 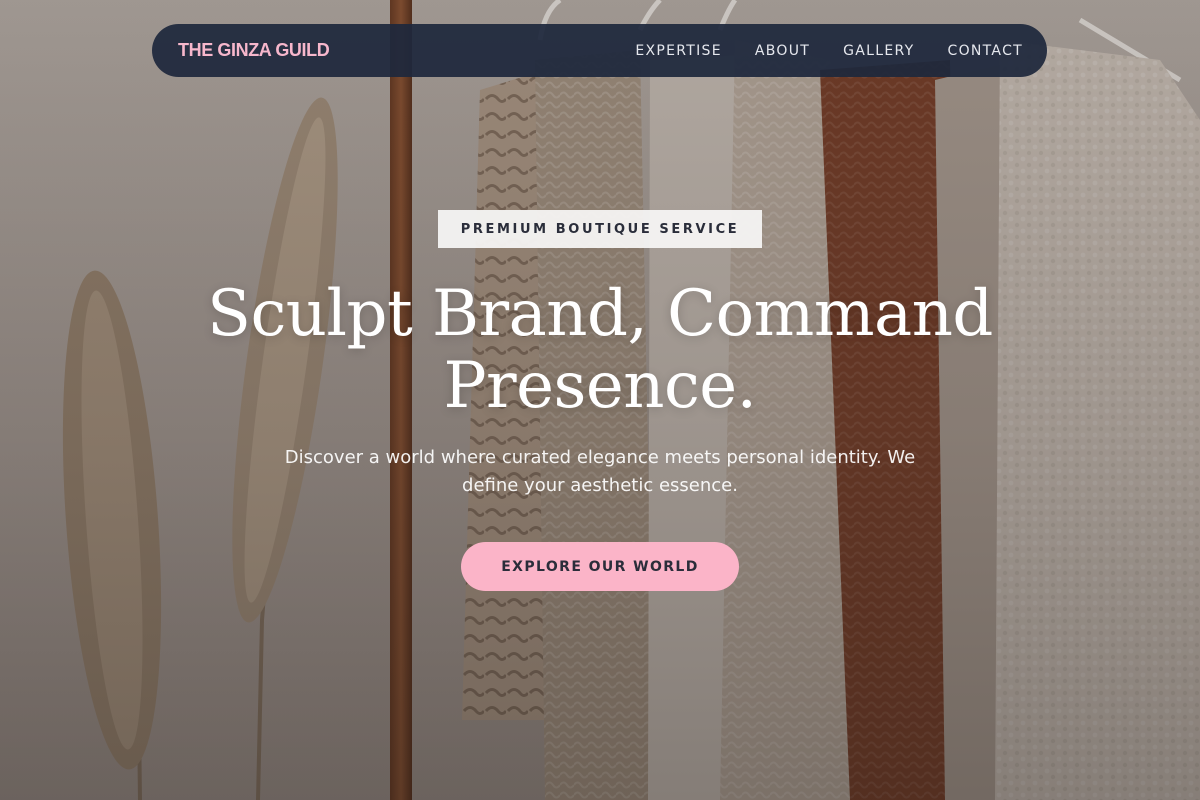 I want to click on nav-link-gallery: GALLERY, so click(x=878, y=51).